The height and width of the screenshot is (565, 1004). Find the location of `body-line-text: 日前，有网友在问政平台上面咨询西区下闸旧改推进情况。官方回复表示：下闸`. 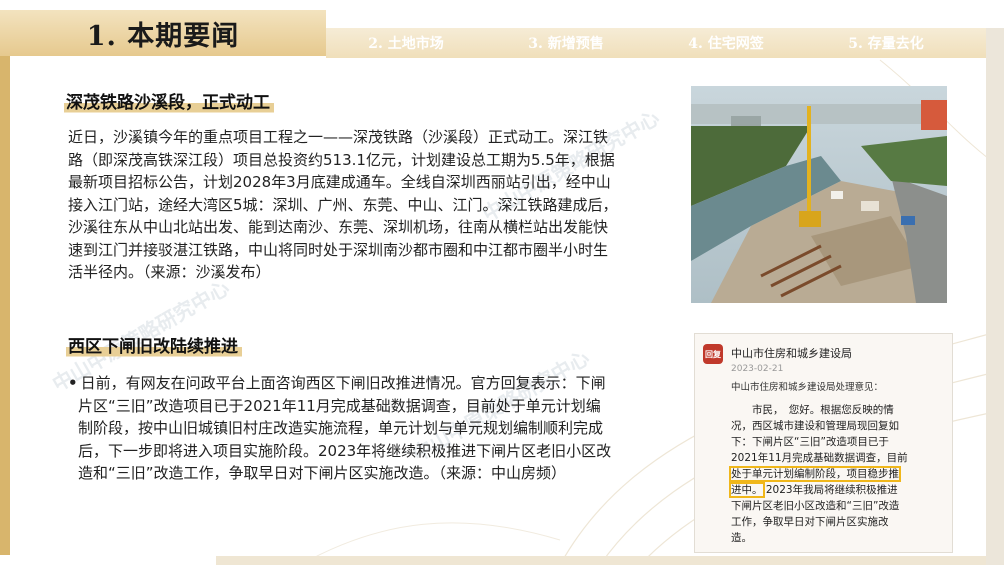

body-line-text: 日前，有网友在问政平台上面咨询西区下闸旧改推进情况。官方回复表示：下闸 is located at coordinates (343, 383).